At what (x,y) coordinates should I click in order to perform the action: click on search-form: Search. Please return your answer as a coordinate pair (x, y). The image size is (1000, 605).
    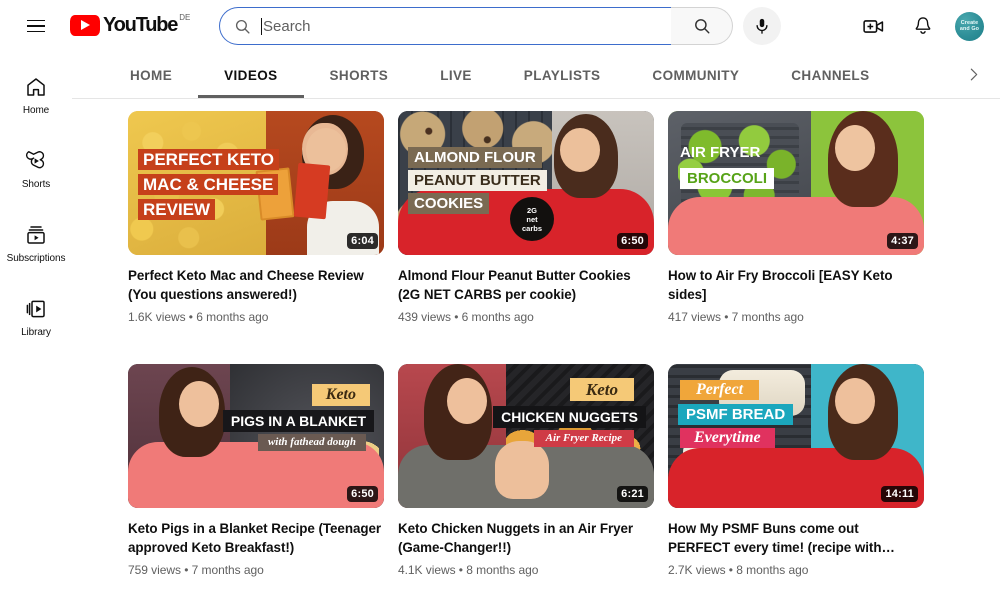
    Looking at the image, I should click on (500, 26).